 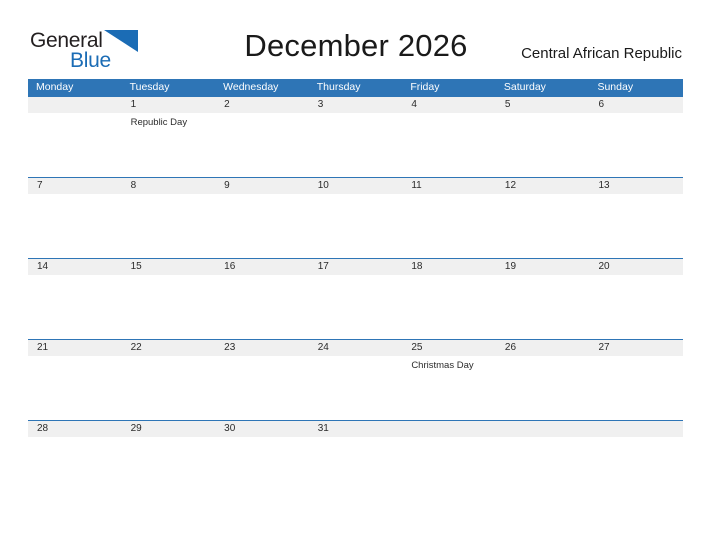 What do you see at coordinates (169, 348) in the screenshot?
I see `day-number: 22` at bounding box center [169, 348].